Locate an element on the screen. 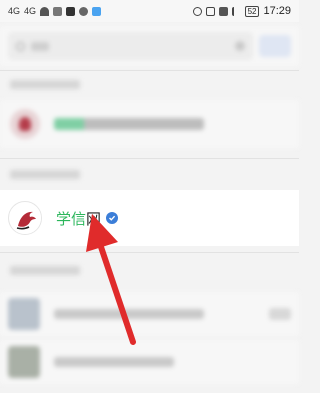 The image size is (320, 393). status-bar: 4G 4G 52 17:29 is located at coordinates (149, 11).